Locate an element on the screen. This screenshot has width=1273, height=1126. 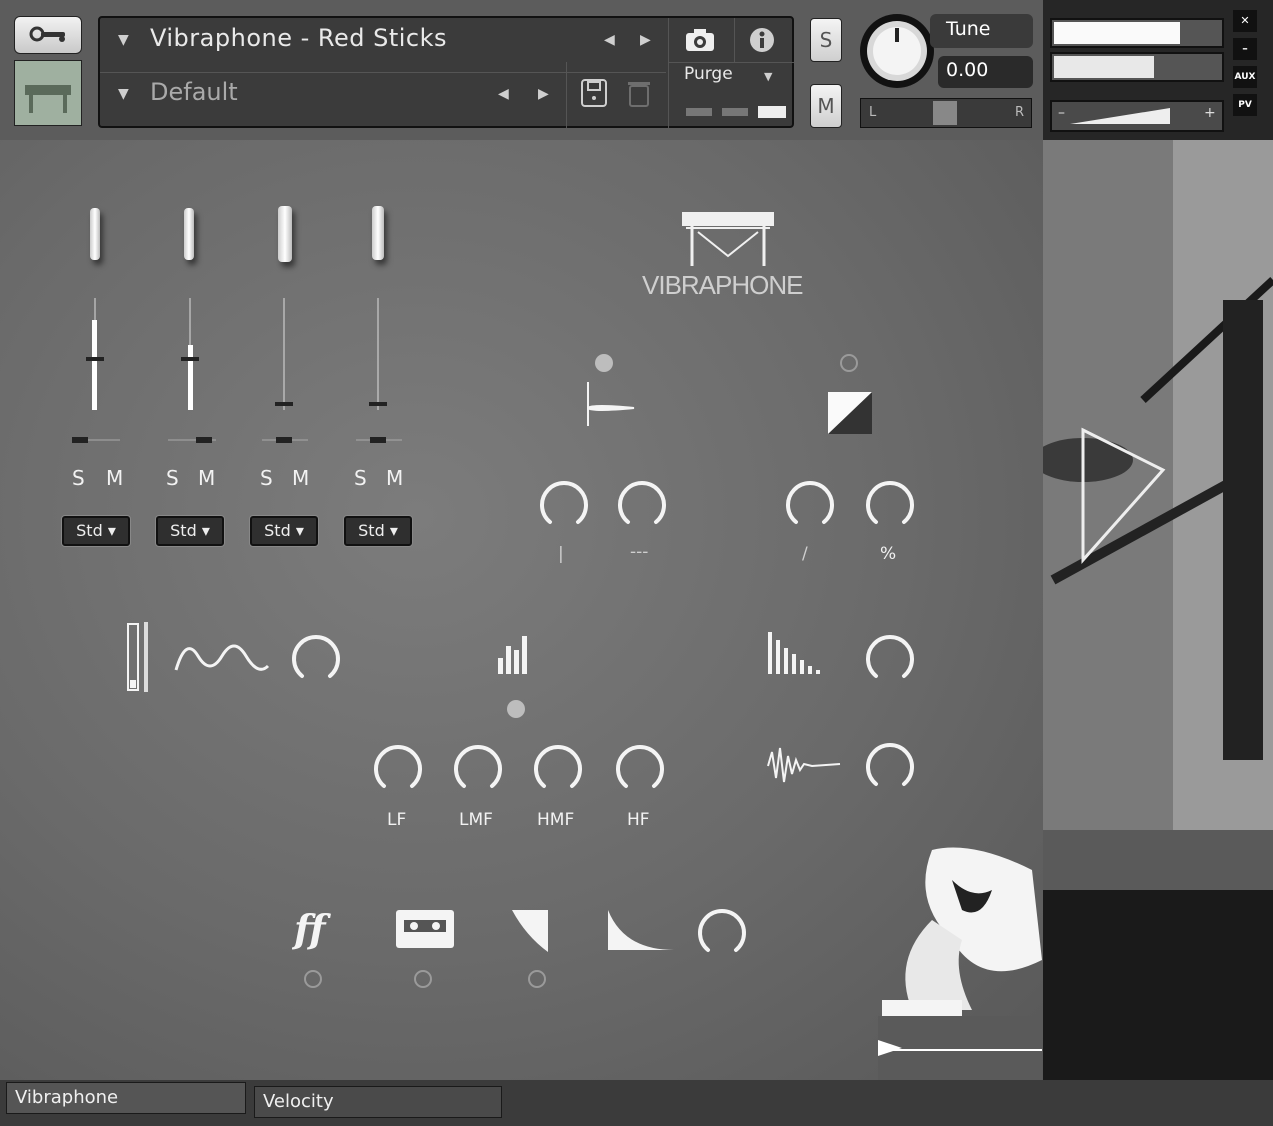
eq-lmf-knob is located at coordinates (478, 768).